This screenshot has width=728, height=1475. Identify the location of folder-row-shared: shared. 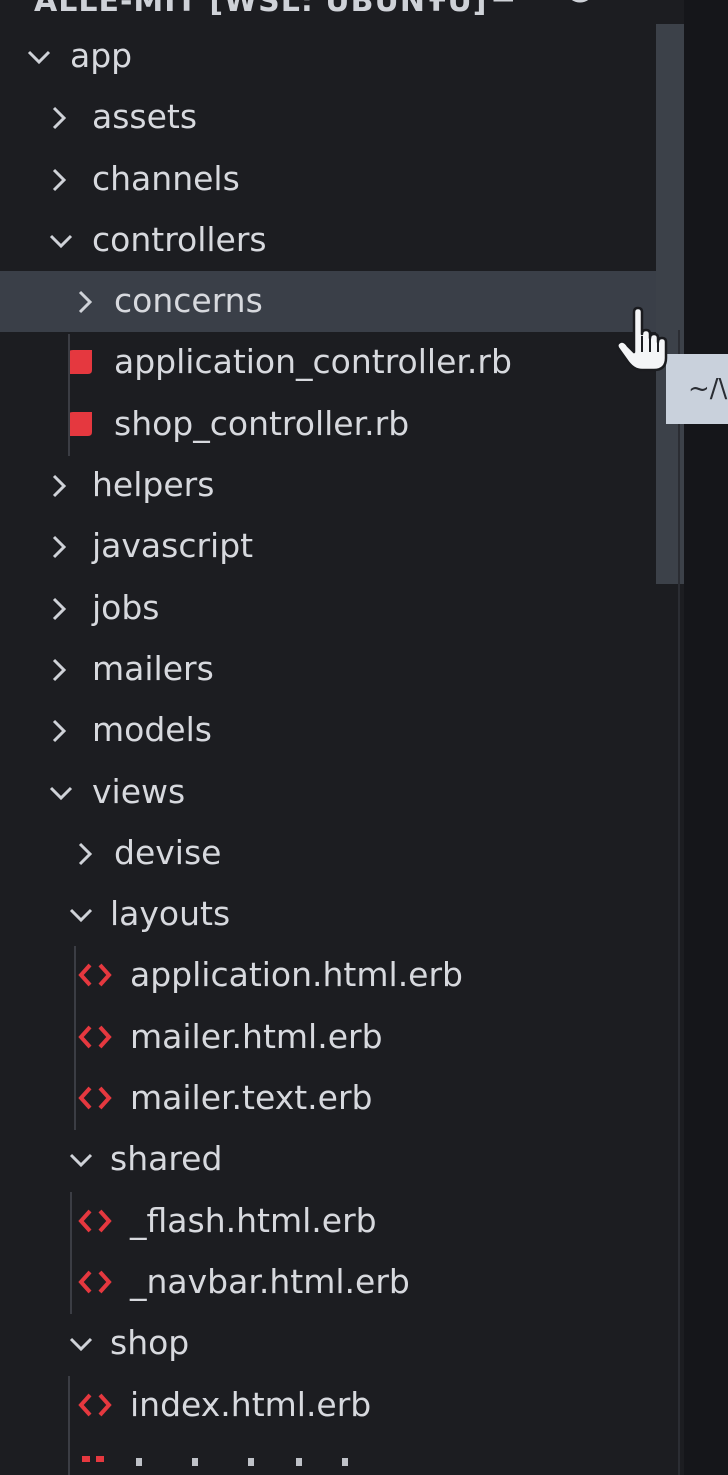
(330, 1159).